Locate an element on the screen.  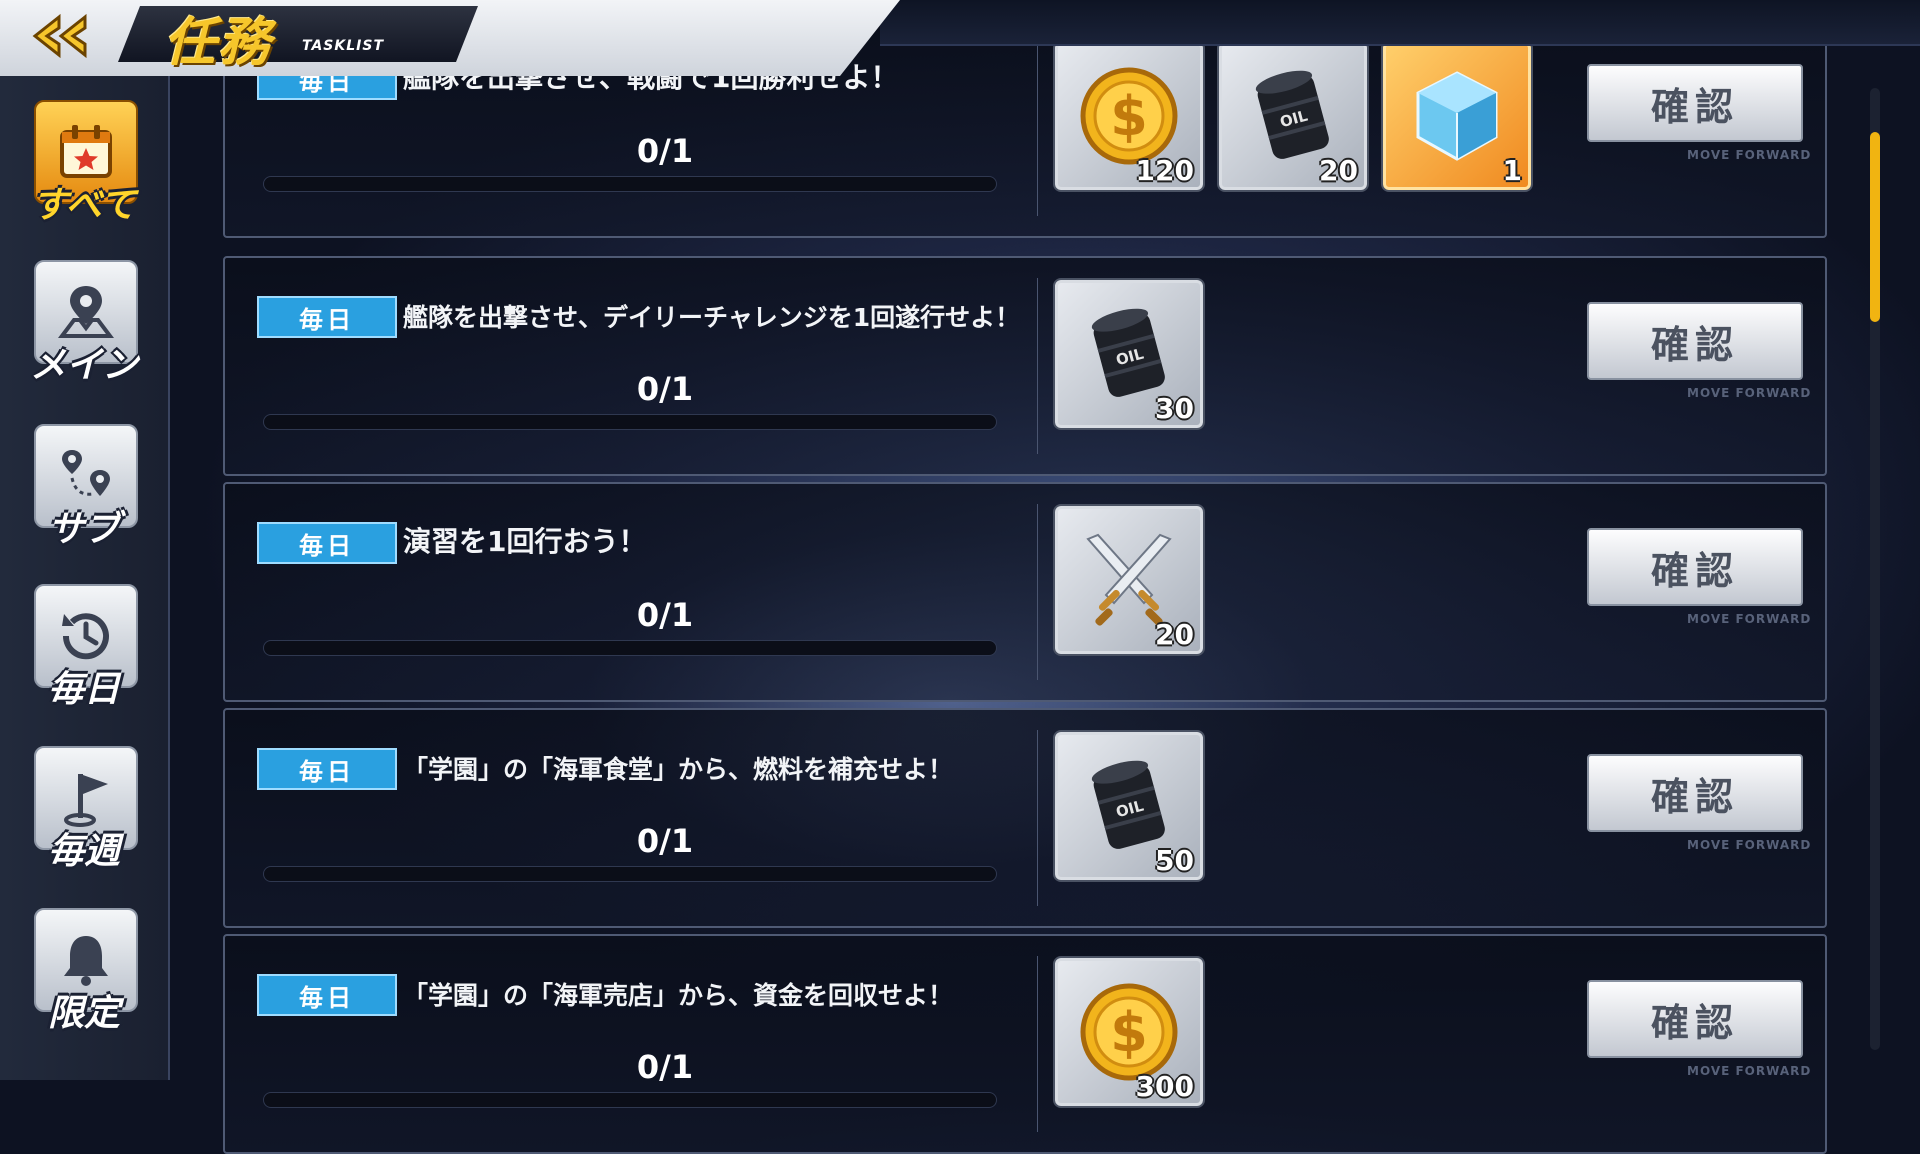
reward-item: OIL 50 is located at coordinates (1129, 806).